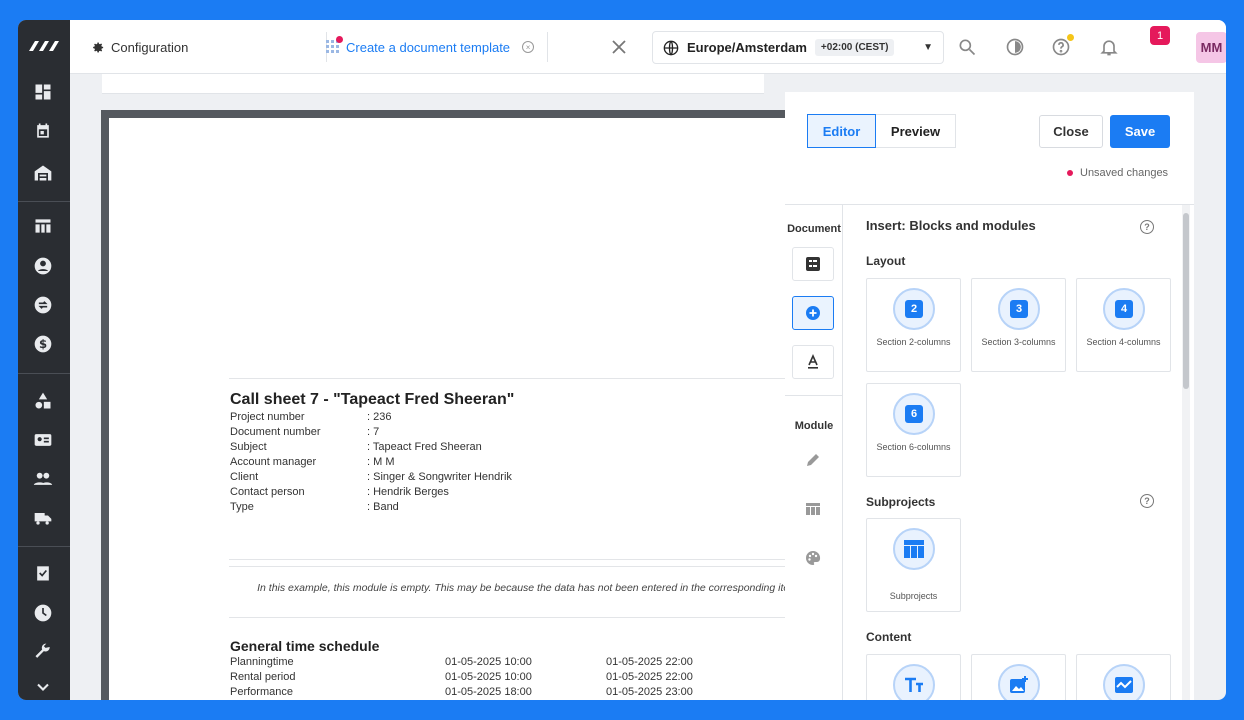  I want to click on timezone-select: Europe/Amsterdam +02:00 (CEST) ▼, so click(798, 47).